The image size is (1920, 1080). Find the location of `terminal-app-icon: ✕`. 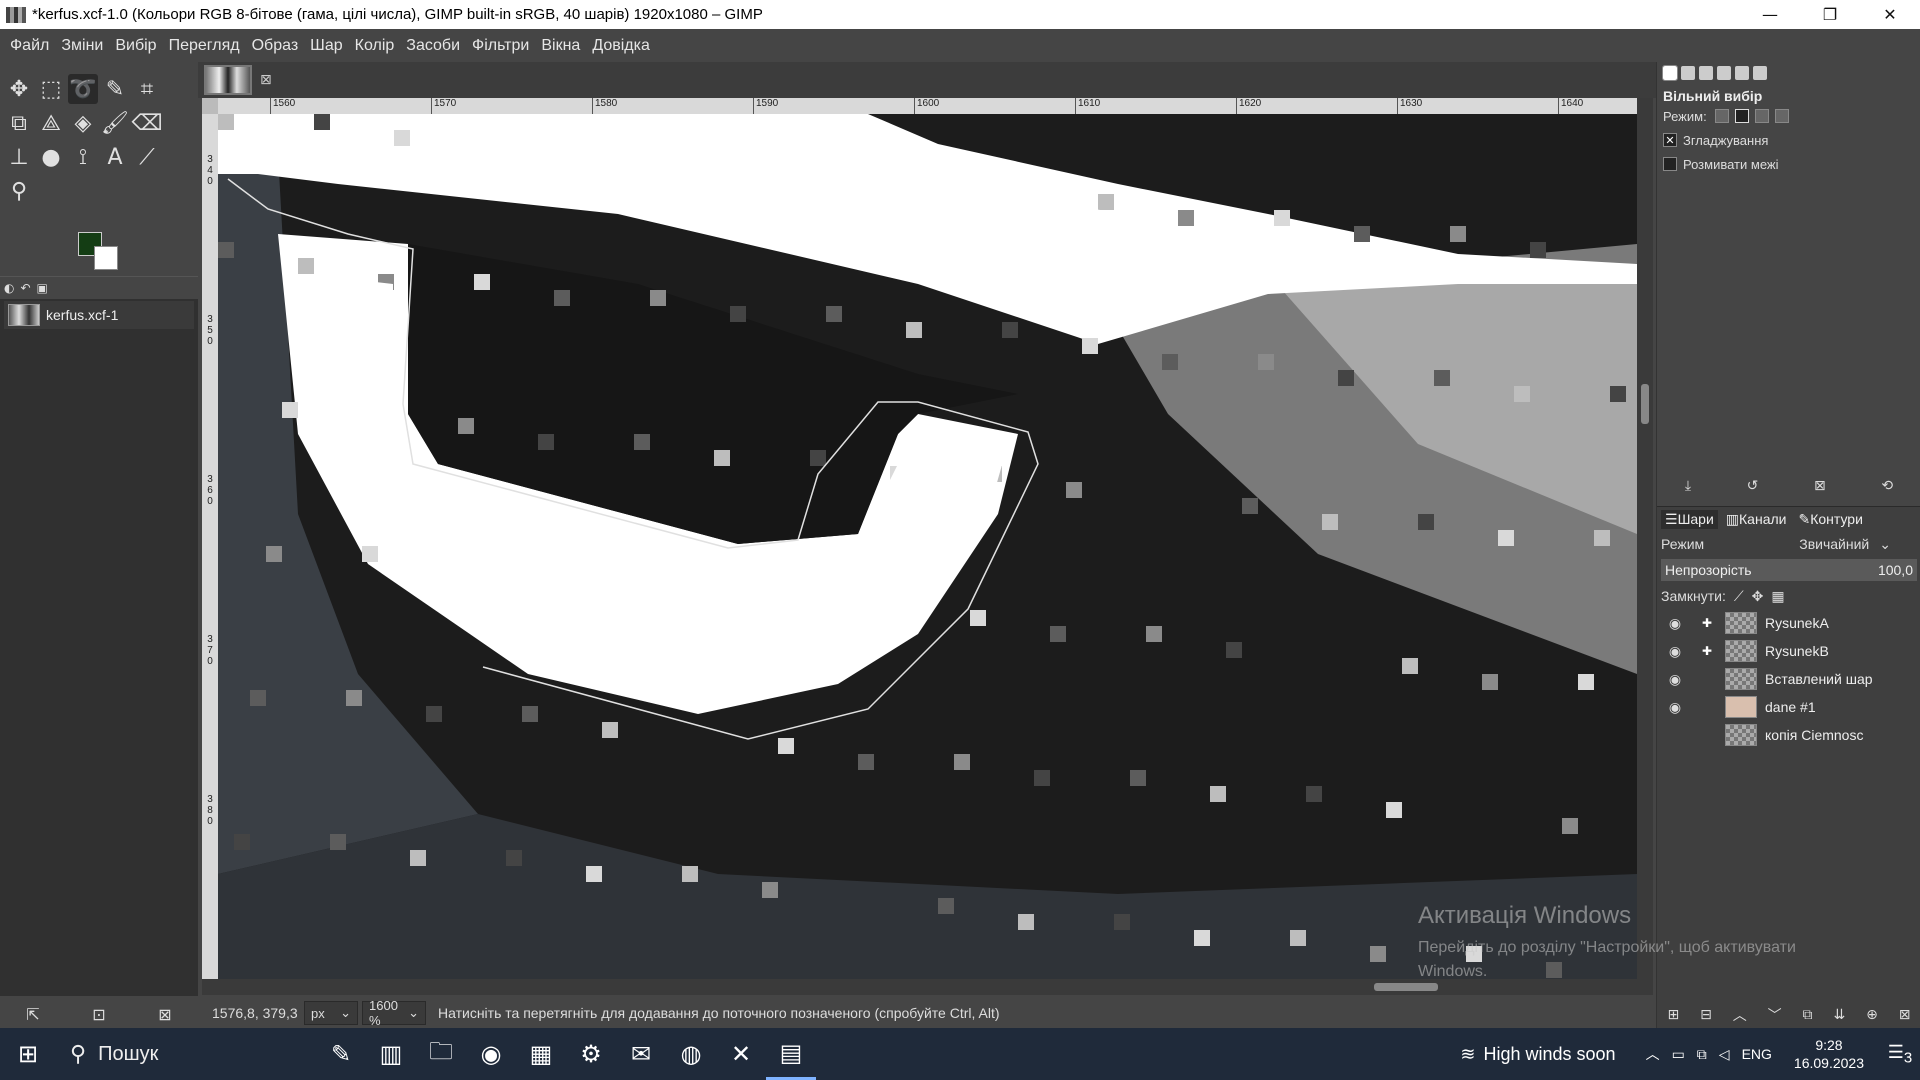

terminal-app-icon: ✕ is located at coordinates (741, 1054).